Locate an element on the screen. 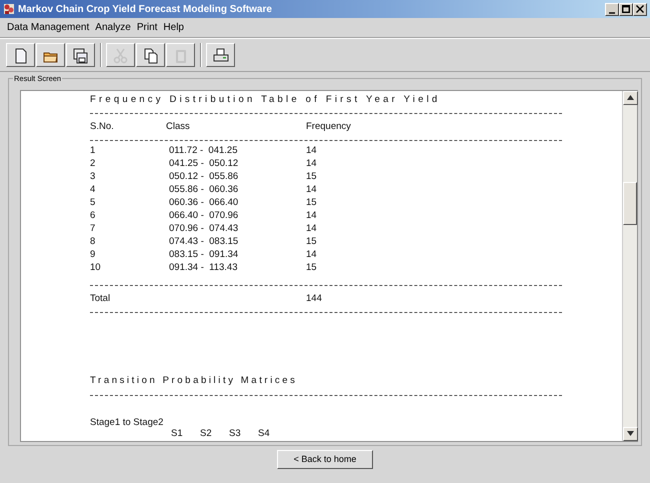 Image resolution: width=650 pixels, height=483 pixels. close-icon is located at coordinates (640, 9).